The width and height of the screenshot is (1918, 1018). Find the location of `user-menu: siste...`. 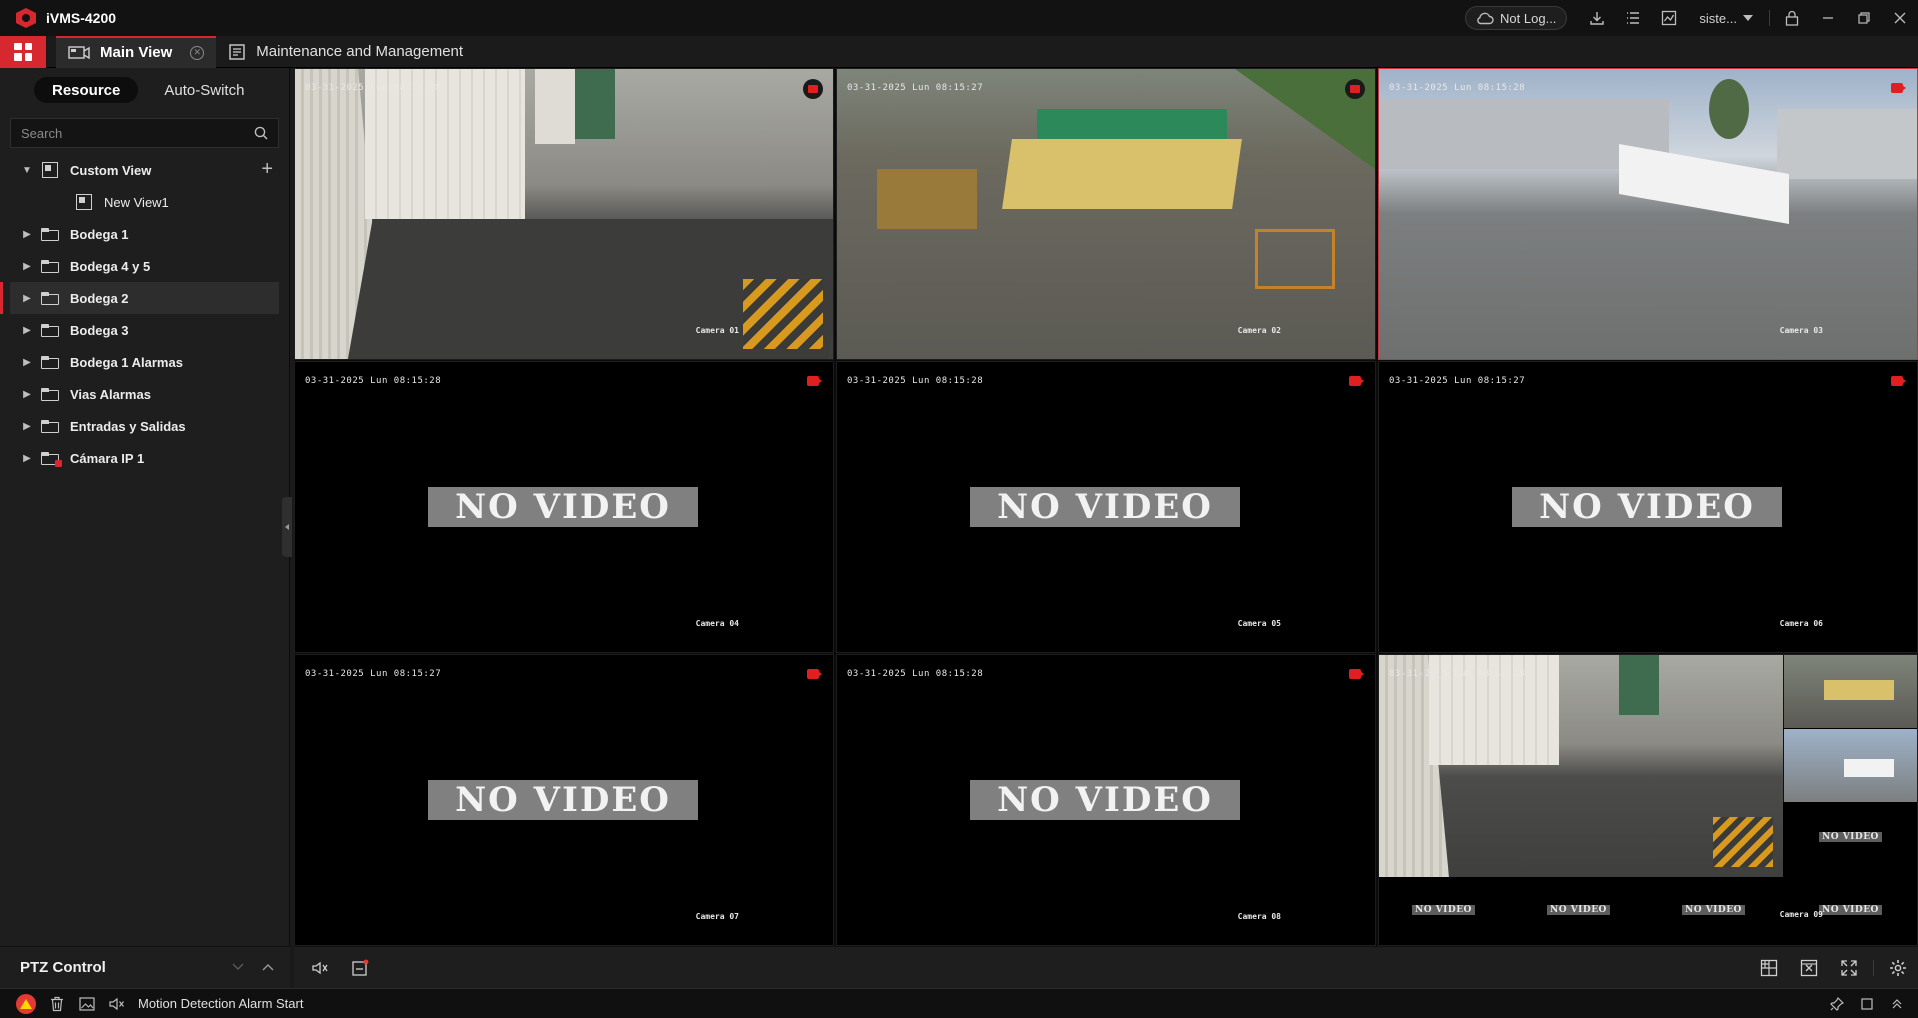

user-menu: siste... is located at coordinates (1726, 18).